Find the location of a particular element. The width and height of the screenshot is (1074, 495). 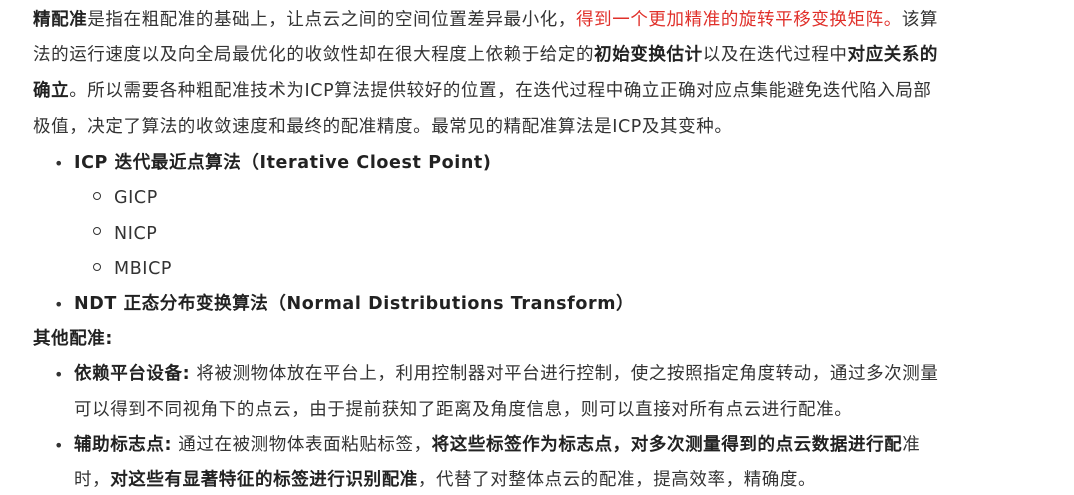

paragraph-text: 法的运行速度以及向全局最优化的收敛性却在很大程度上依赖于给定的 is located at coordinates (314, 55).